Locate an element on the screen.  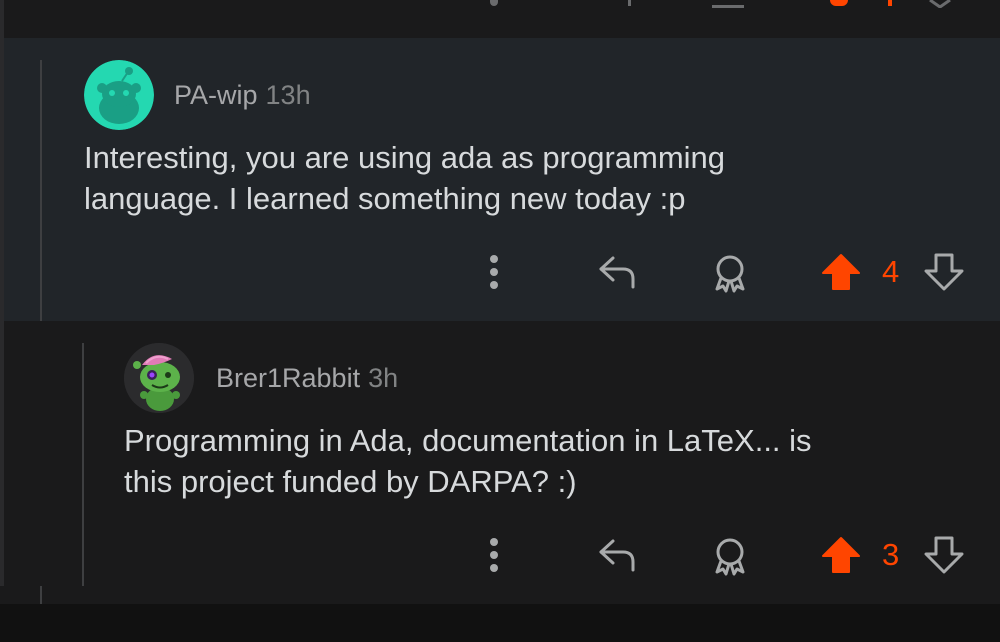
comment-time: 13h is located at coordinates (288, 95).